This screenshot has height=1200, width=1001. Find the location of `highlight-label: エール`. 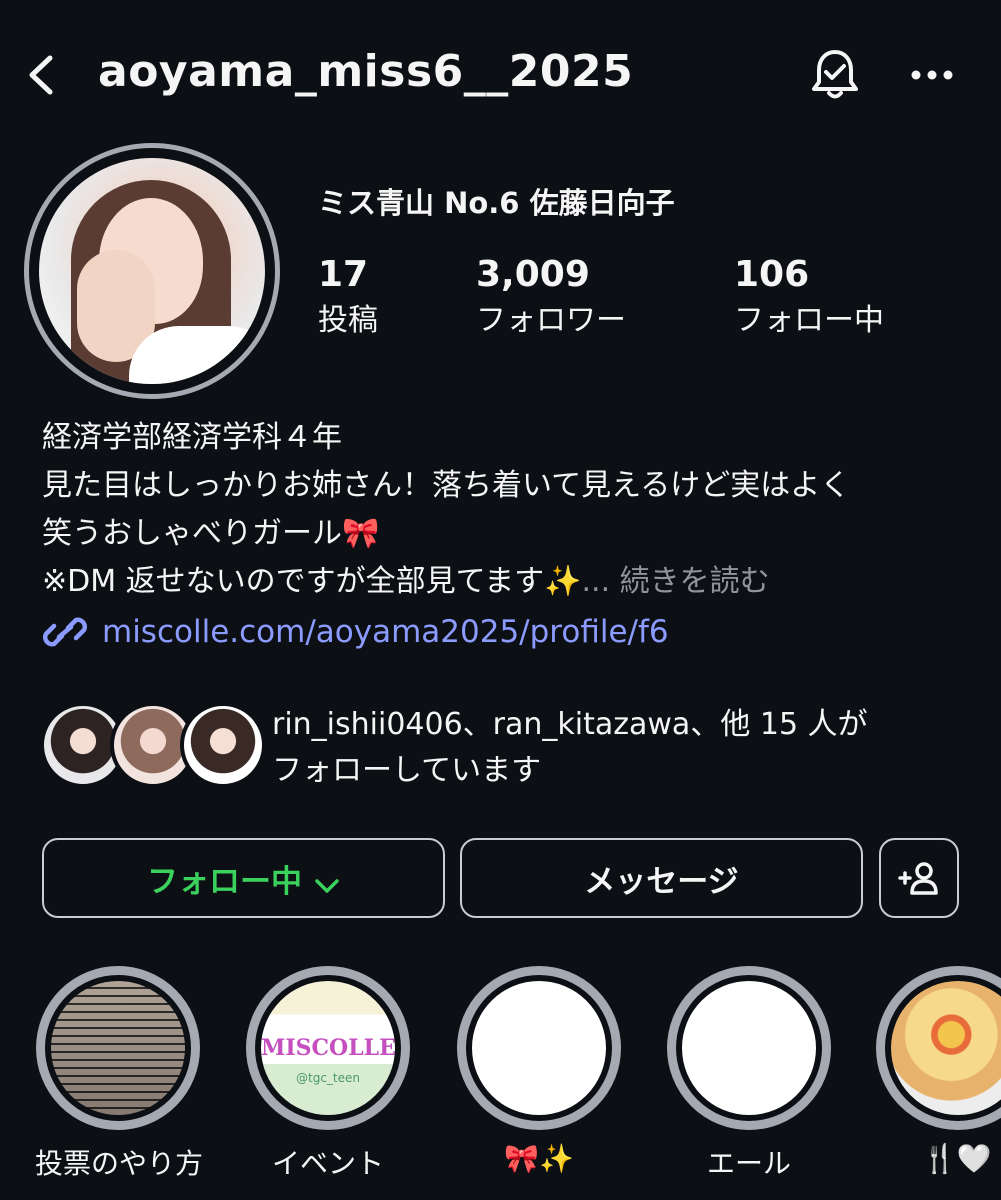

highlight-label: エール is located at coordinates (748, 1163).